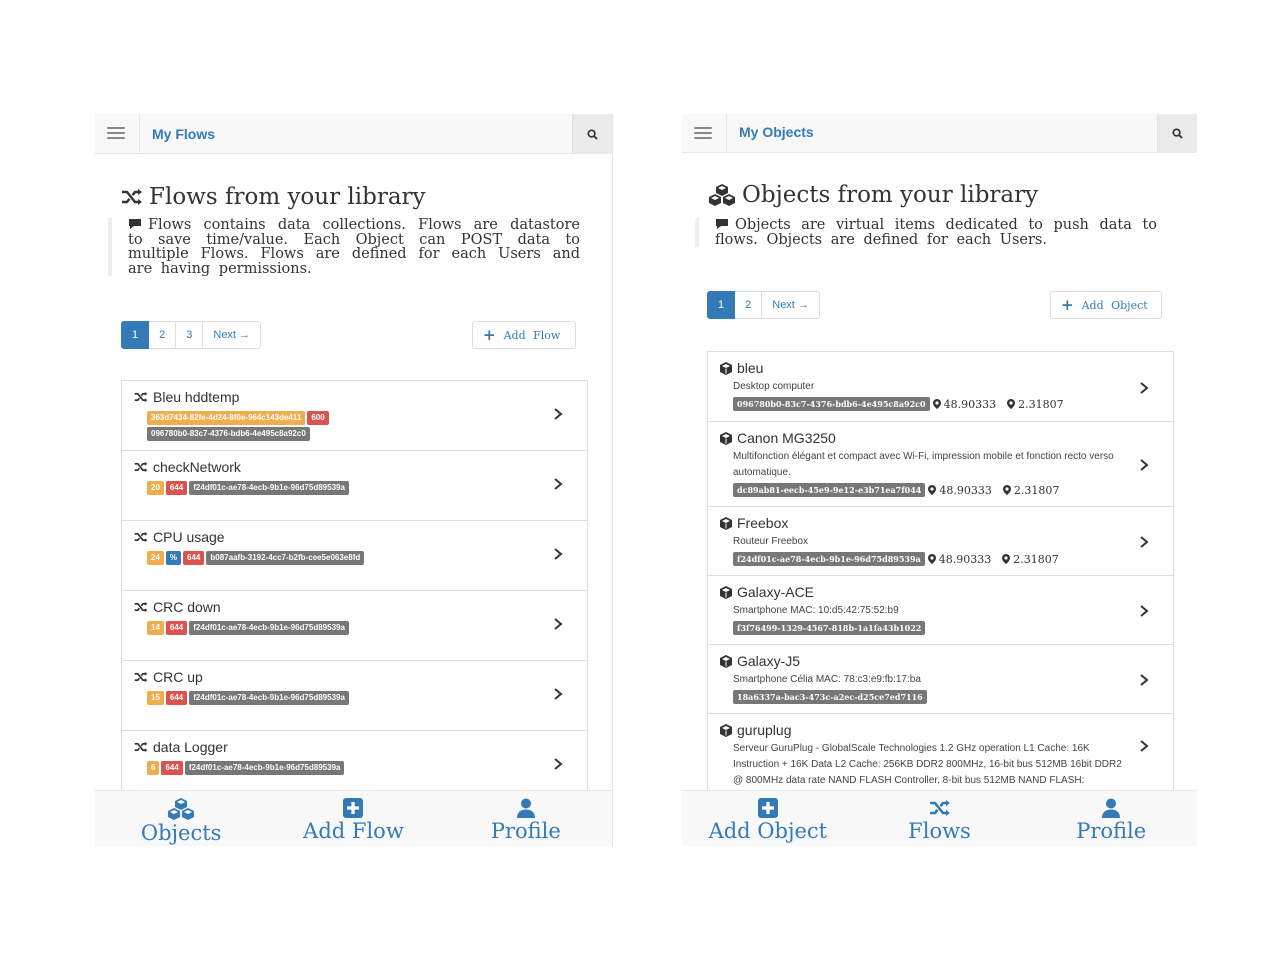  I want to click on flow-title-text: CPU usage, so click(189, 537).